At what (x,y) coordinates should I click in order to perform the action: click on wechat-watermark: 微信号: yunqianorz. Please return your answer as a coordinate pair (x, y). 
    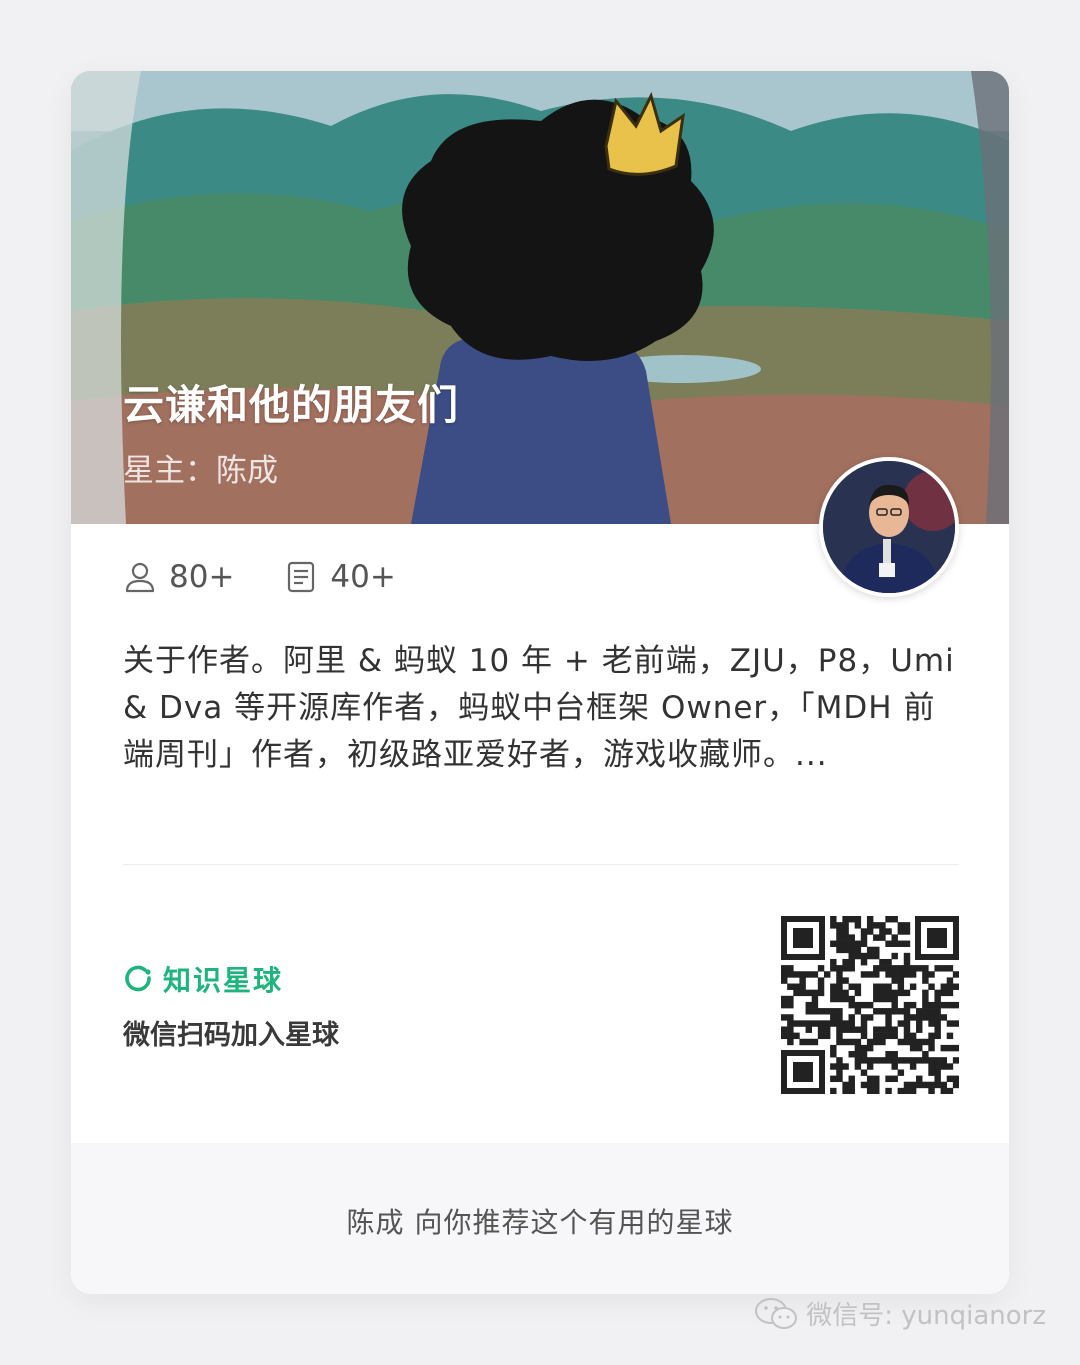
    Looking at the image, I should click on (900, 1313).